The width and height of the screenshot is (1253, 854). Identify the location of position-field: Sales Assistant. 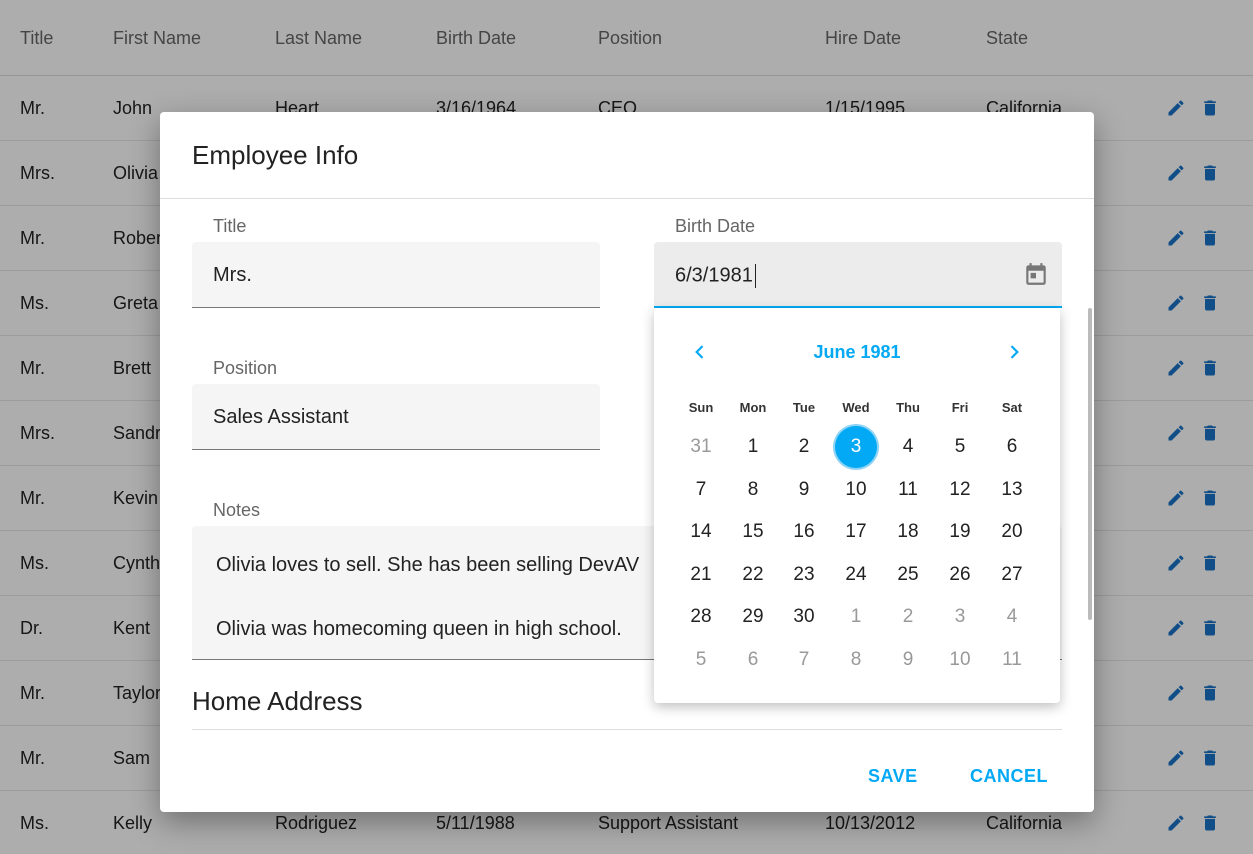
(396, 417).